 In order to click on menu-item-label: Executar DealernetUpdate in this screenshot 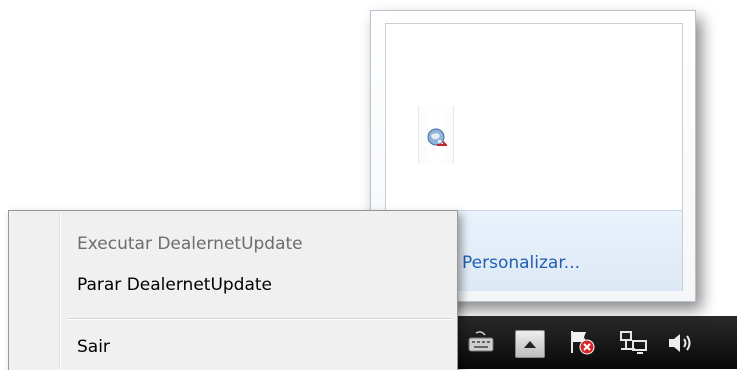, I will do `click(190, 244)`.